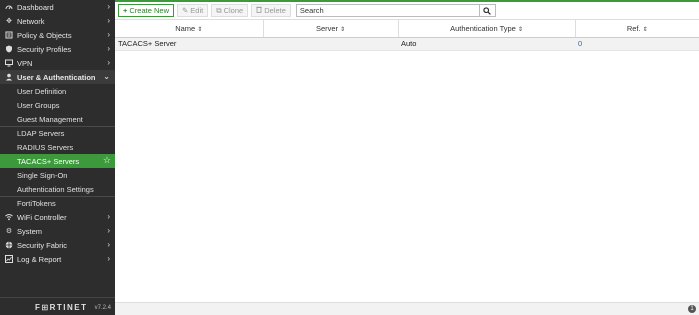  What do you see at coordinates (57, 7) in the screenshot?
I see `sidebar-item-dashboard: Dashboard ›` at bounding box center [57, 7].